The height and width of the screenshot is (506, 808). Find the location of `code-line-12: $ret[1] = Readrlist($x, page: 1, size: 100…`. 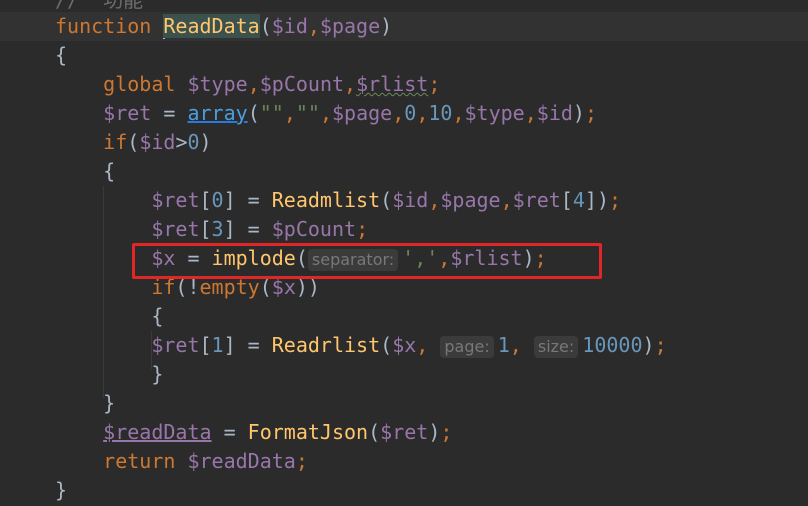

code-line-12: $ret[1] = Readrlist($x, page: 1, size: 100… is located at coordinates (361, 345).